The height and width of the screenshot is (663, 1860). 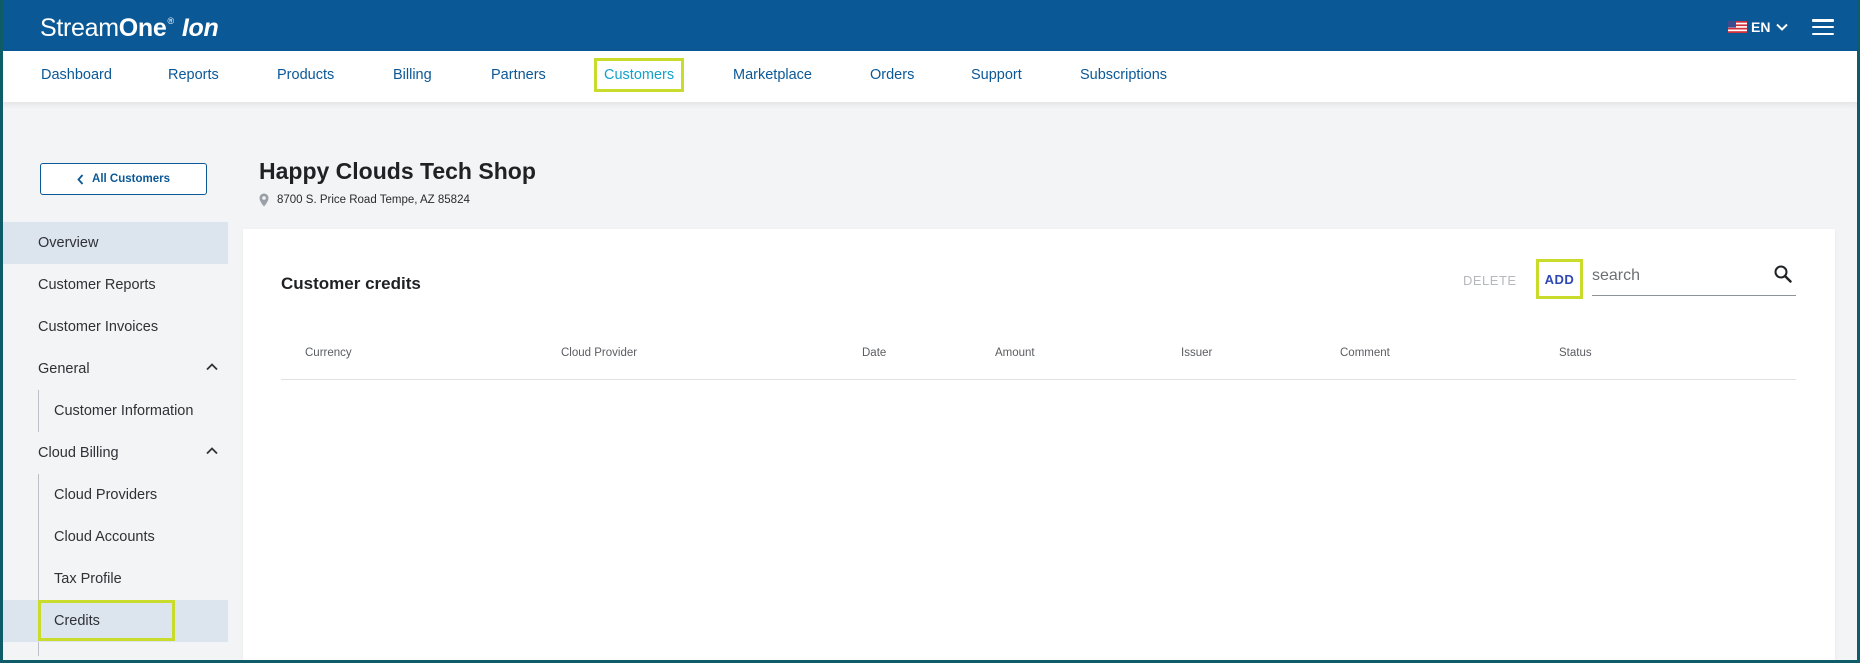 I want to click on delete-button: DELETE, so click(x=1490, y=280).